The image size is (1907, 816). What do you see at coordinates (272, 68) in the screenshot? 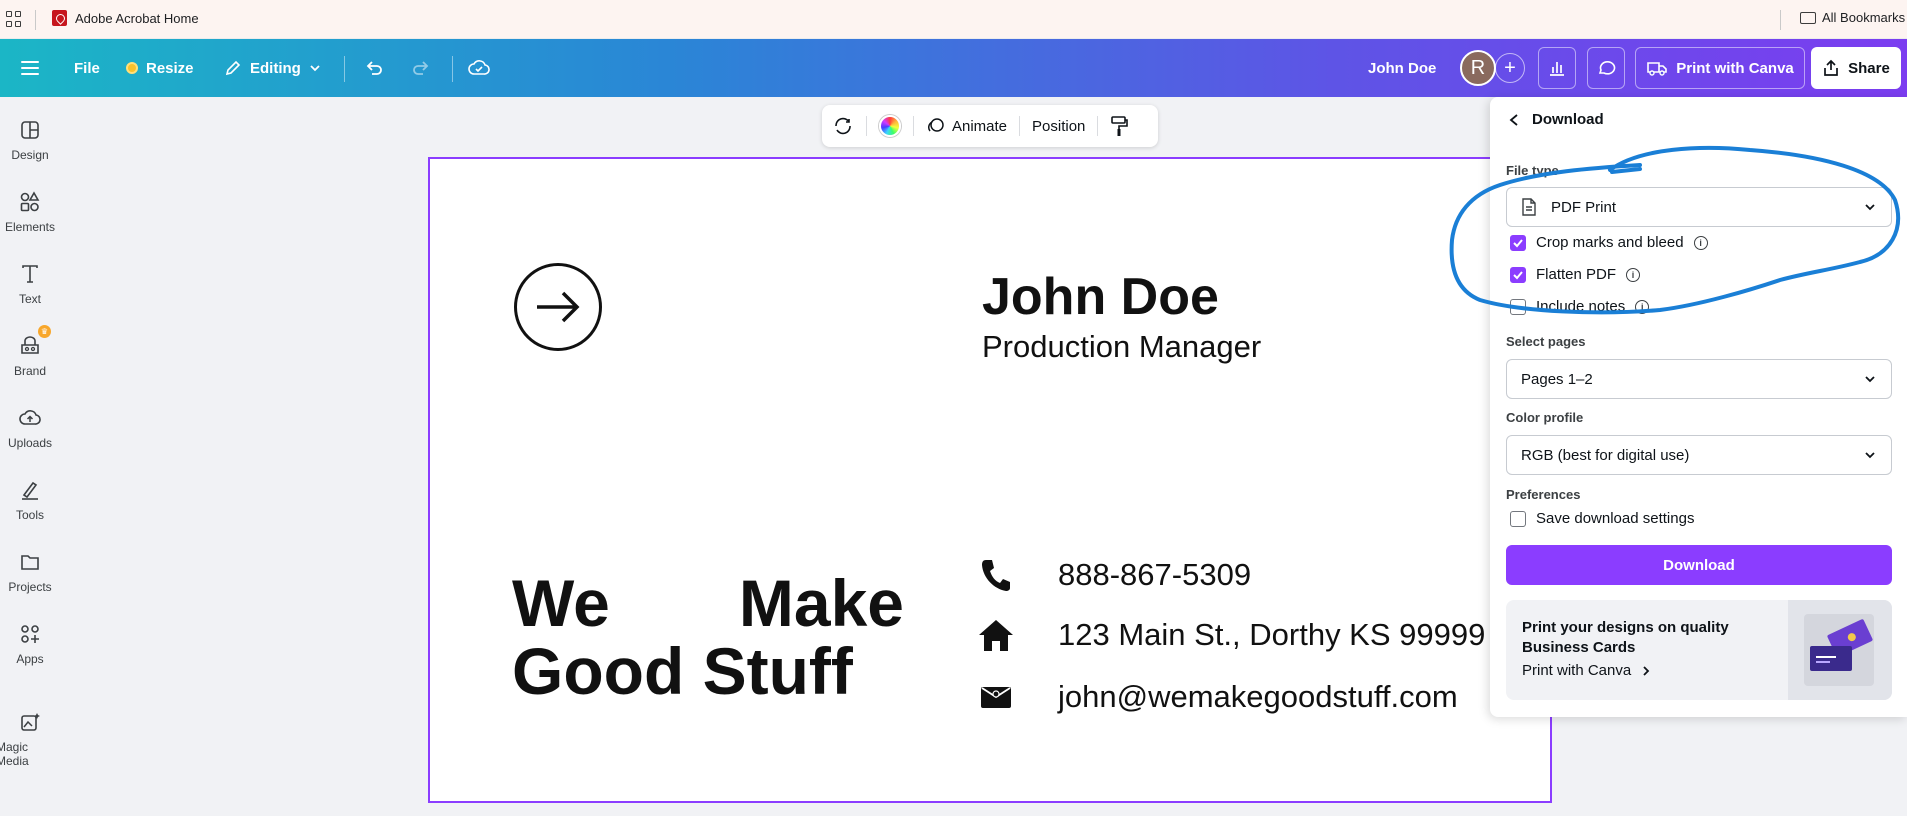
I see `editing-mode-button: Editing` at bounding box center [272, 68].